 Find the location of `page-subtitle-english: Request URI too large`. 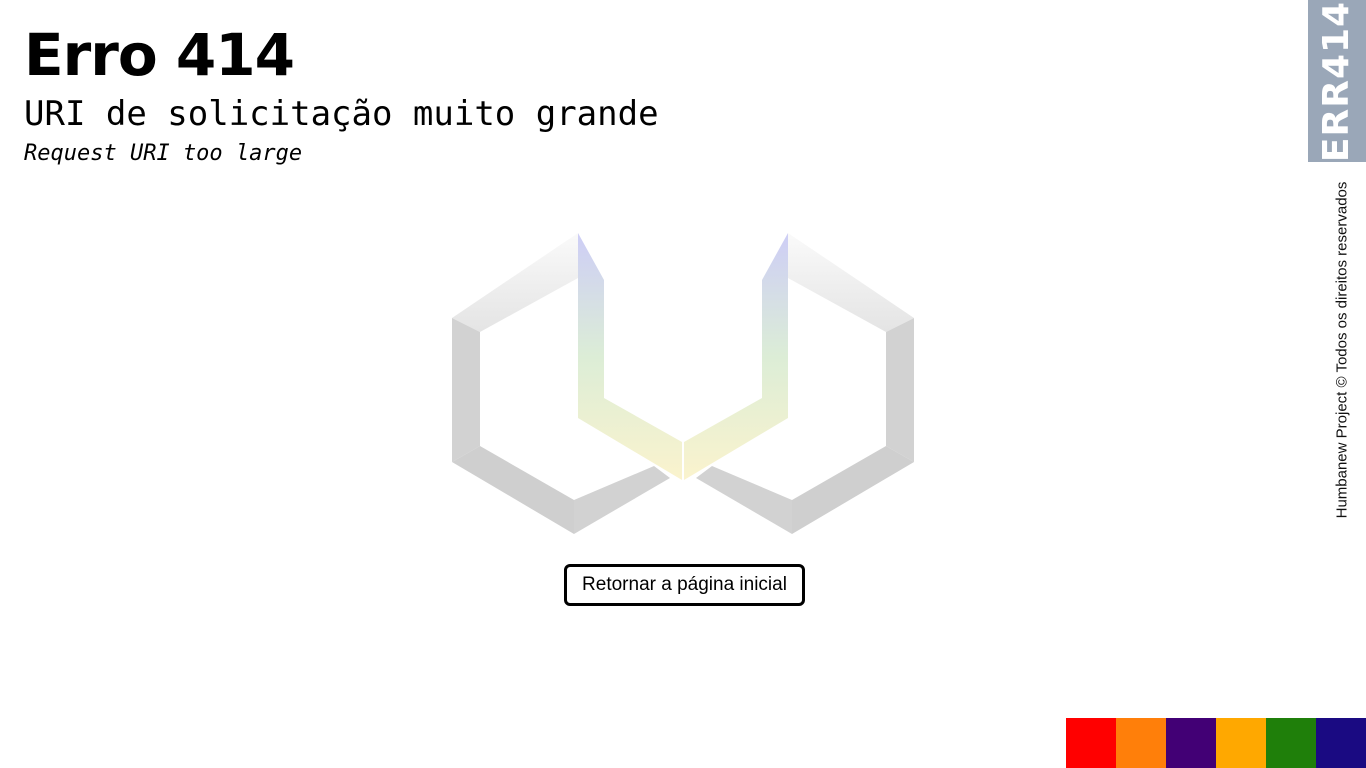

page-subtitle-english: Request URI too large is located at coordinates (163, 153).